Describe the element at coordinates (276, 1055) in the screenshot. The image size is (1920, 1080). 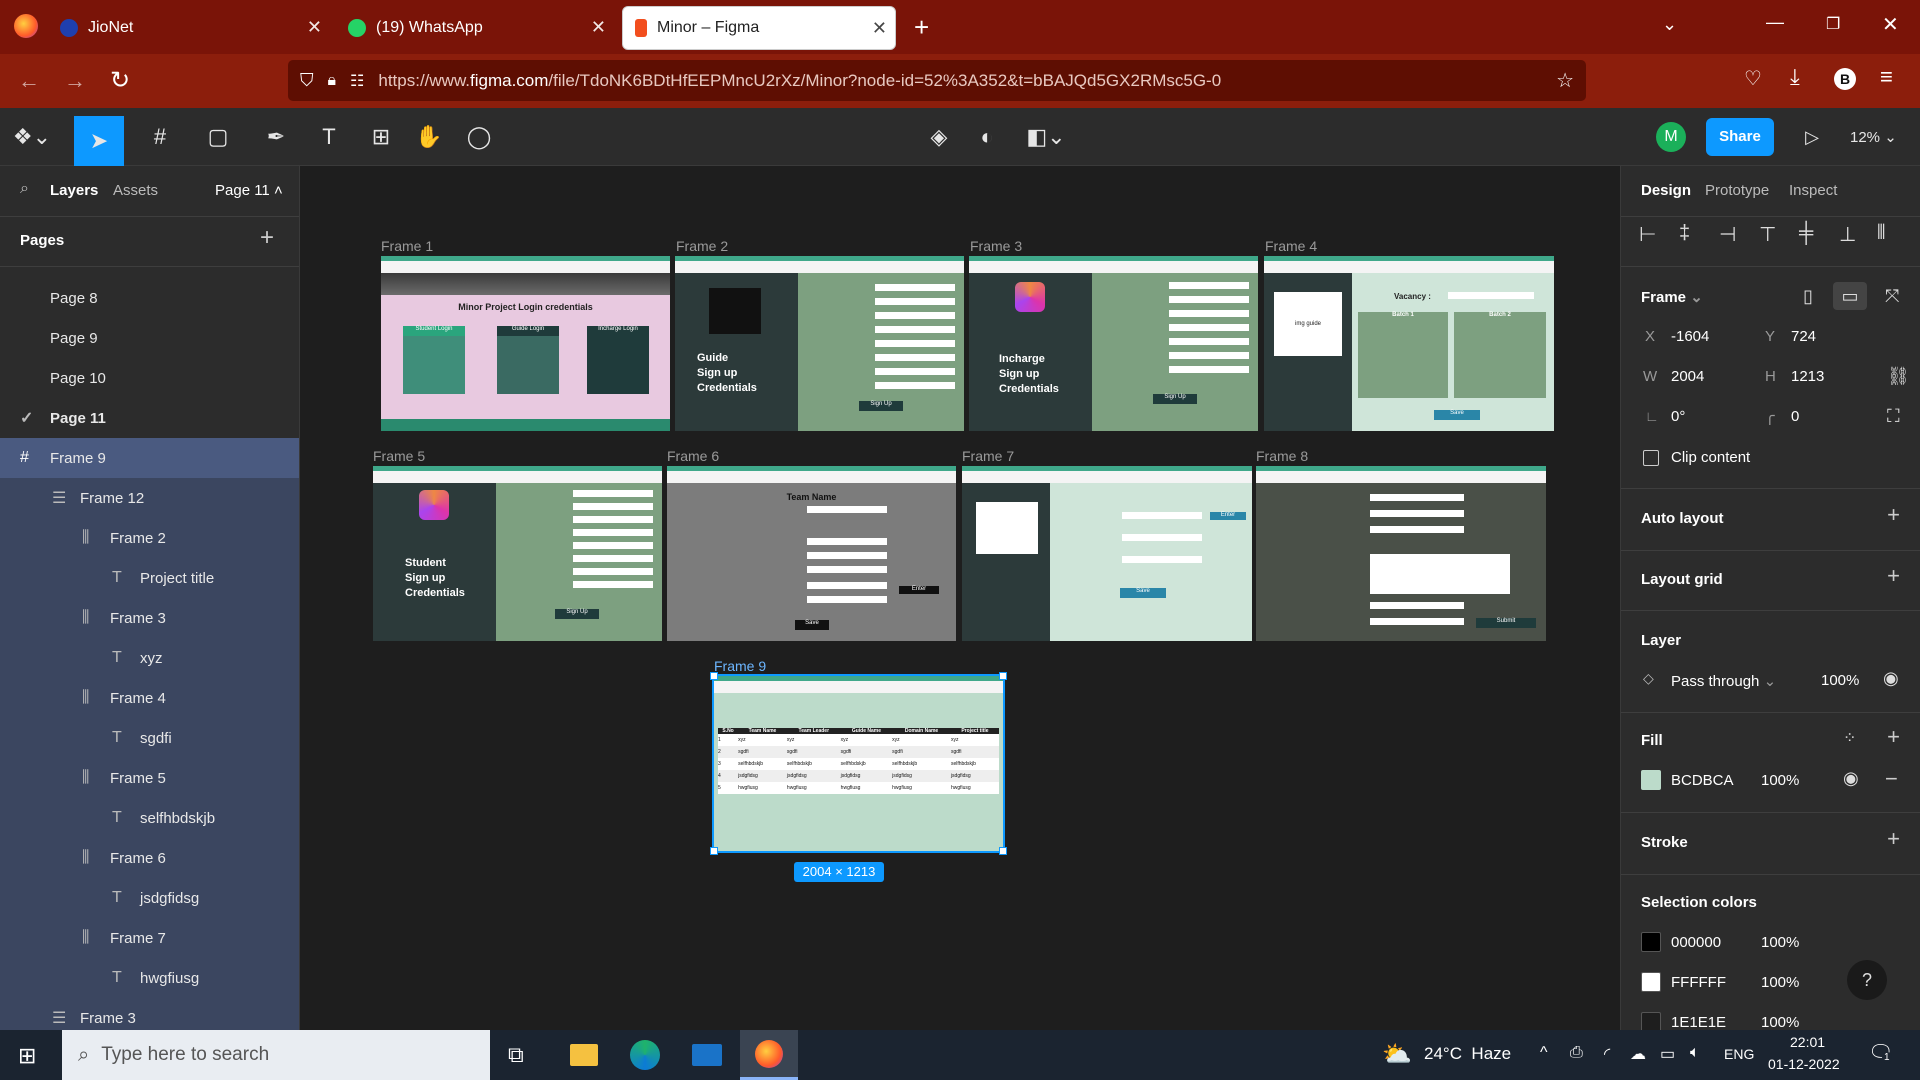
I see `taskbar-search: ⌕ Type here to search` at that location.